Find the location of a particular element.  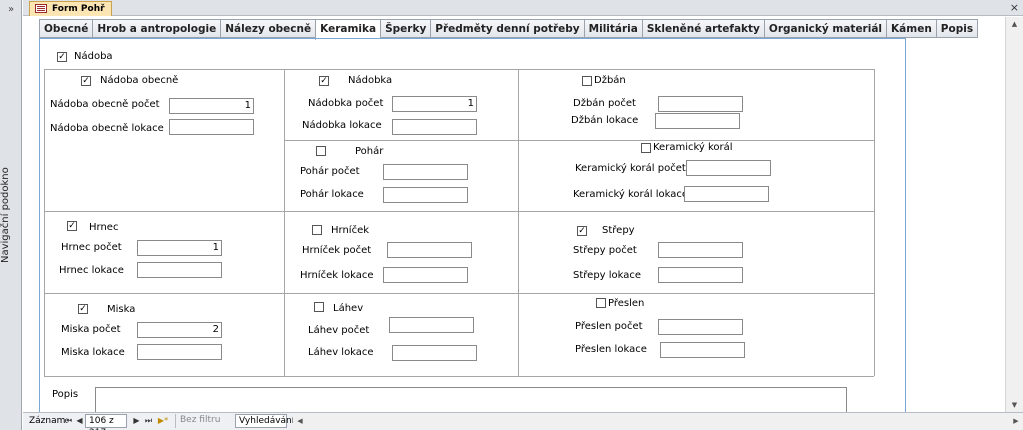

dzban-label: Džbán is located at coordinates (610, 80).